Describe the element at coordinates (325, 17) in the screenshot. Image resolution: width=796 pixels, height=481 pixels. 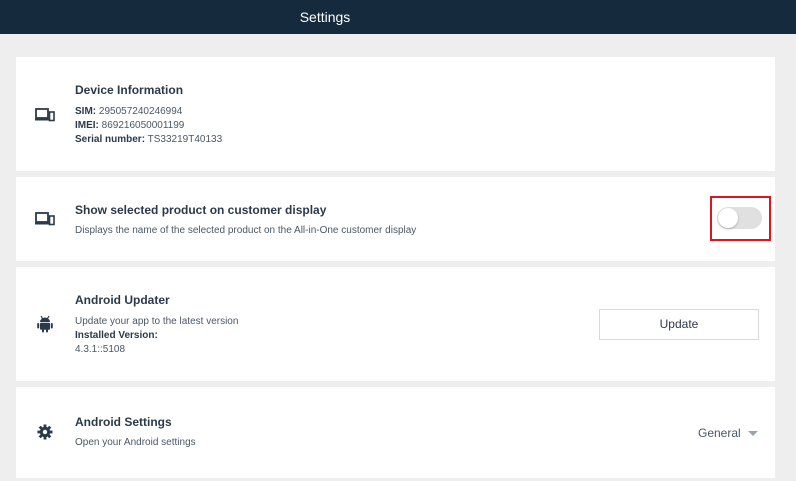
I see `page-title: Settings` at that location.